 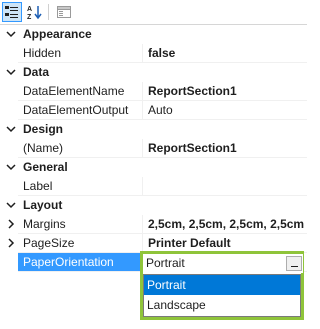 What do you see at coordinates (80, 148) in the screenshot?
I see `property-name: (Name)` at bounding box center [80, 148].